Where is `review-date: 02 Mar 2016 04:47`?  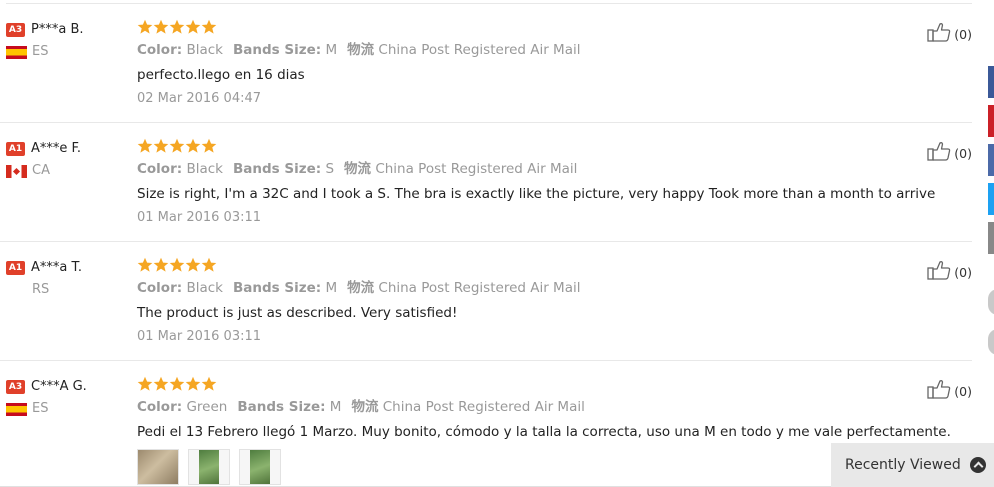 review-date: 02 Mar 2016 04:47 is located at coordinates (199, 98).